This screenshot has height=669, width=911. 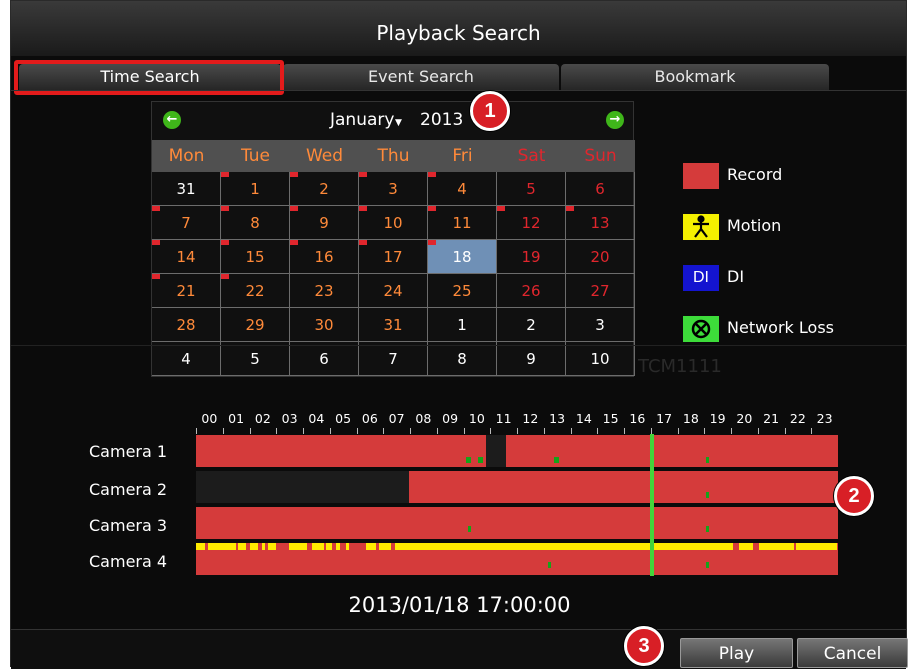 I want to click on title-bar: Playback Search, so click(x=458, y=28).